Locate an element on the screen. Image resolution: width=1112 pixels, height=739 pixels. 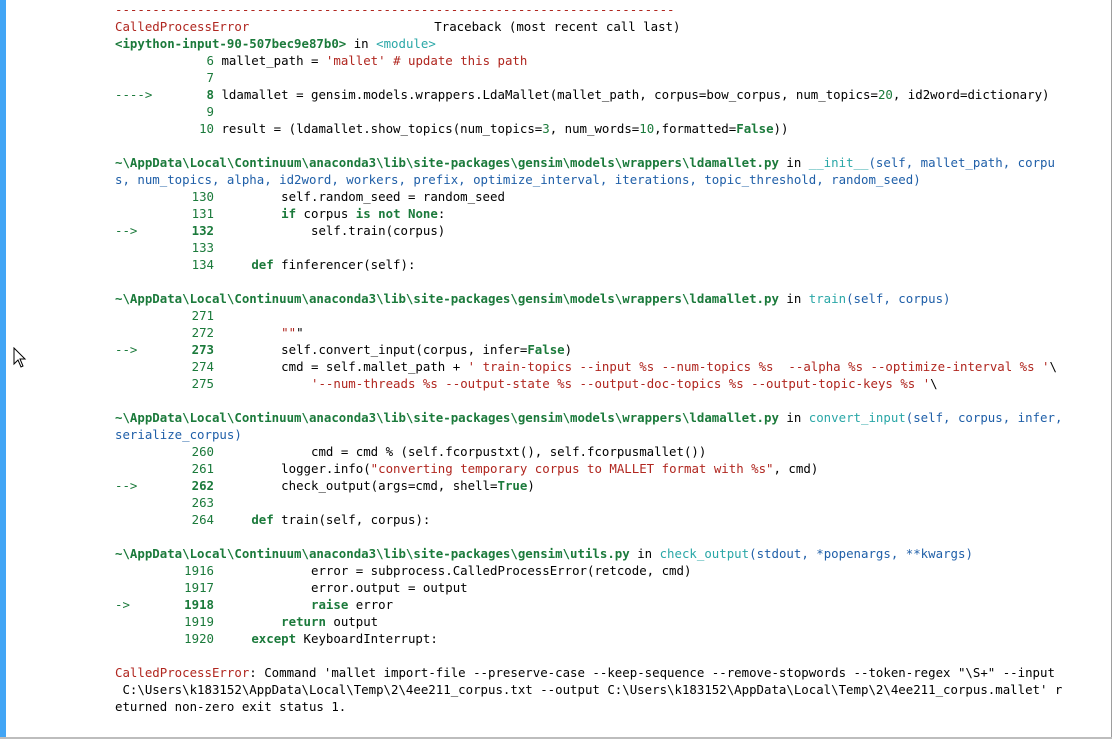
line-number: 132 is located at coordinates (202, 230).